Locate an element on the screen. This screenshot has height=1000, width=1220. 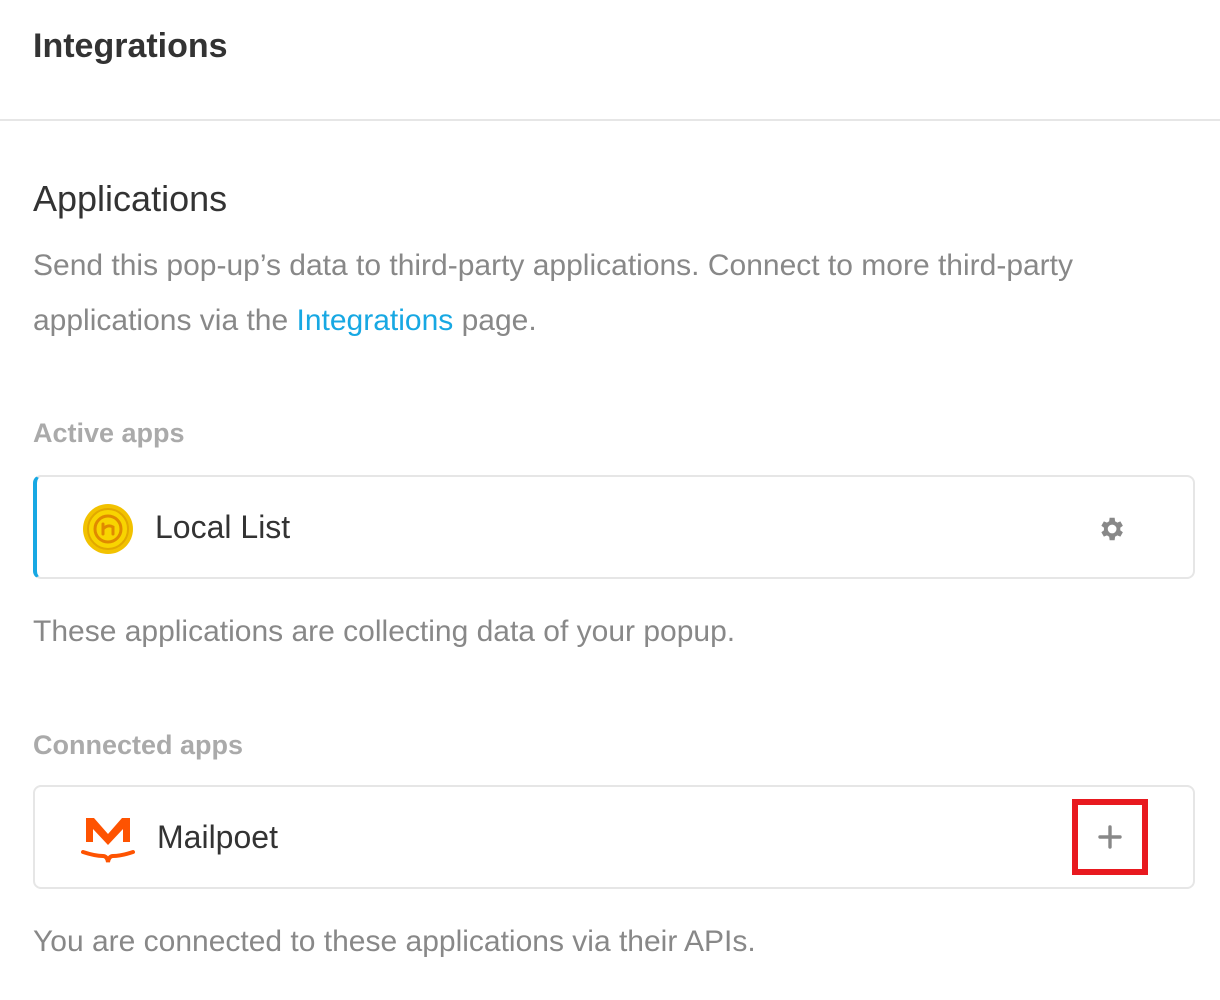
plus-icon is located at coordinates (1110, 837).